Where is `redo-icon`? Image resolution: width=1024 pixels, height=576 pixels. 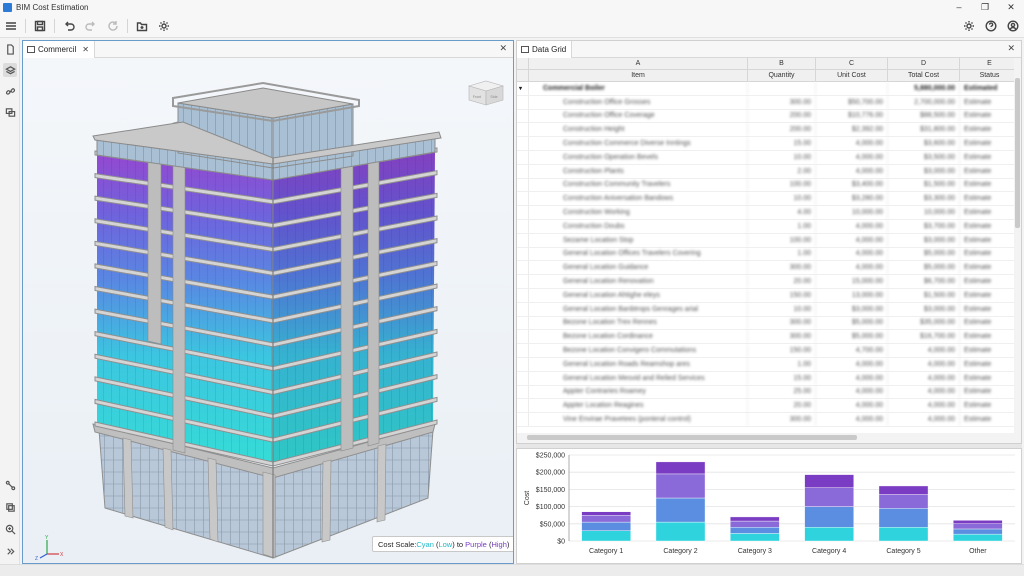 redo-icon is located at coordinates (91, 26).